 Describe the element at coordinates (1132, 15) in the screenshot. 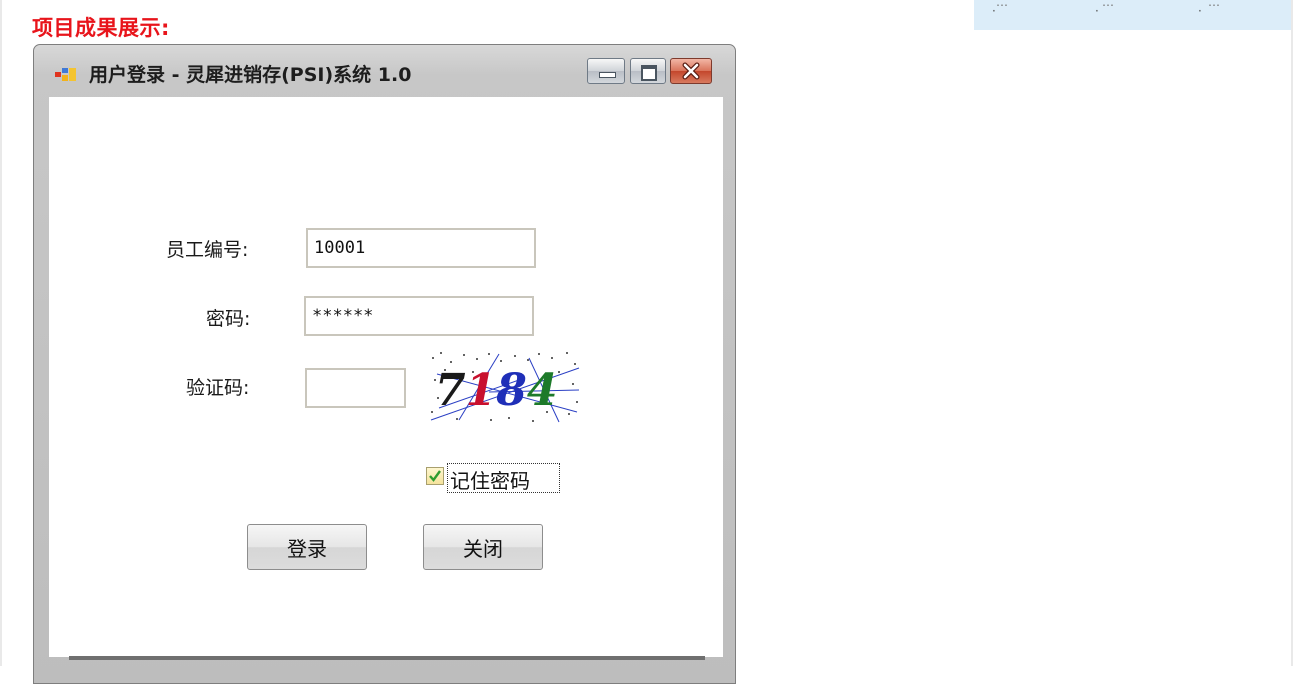

I see `corner-link-panel: … · … · … ·` at that location.